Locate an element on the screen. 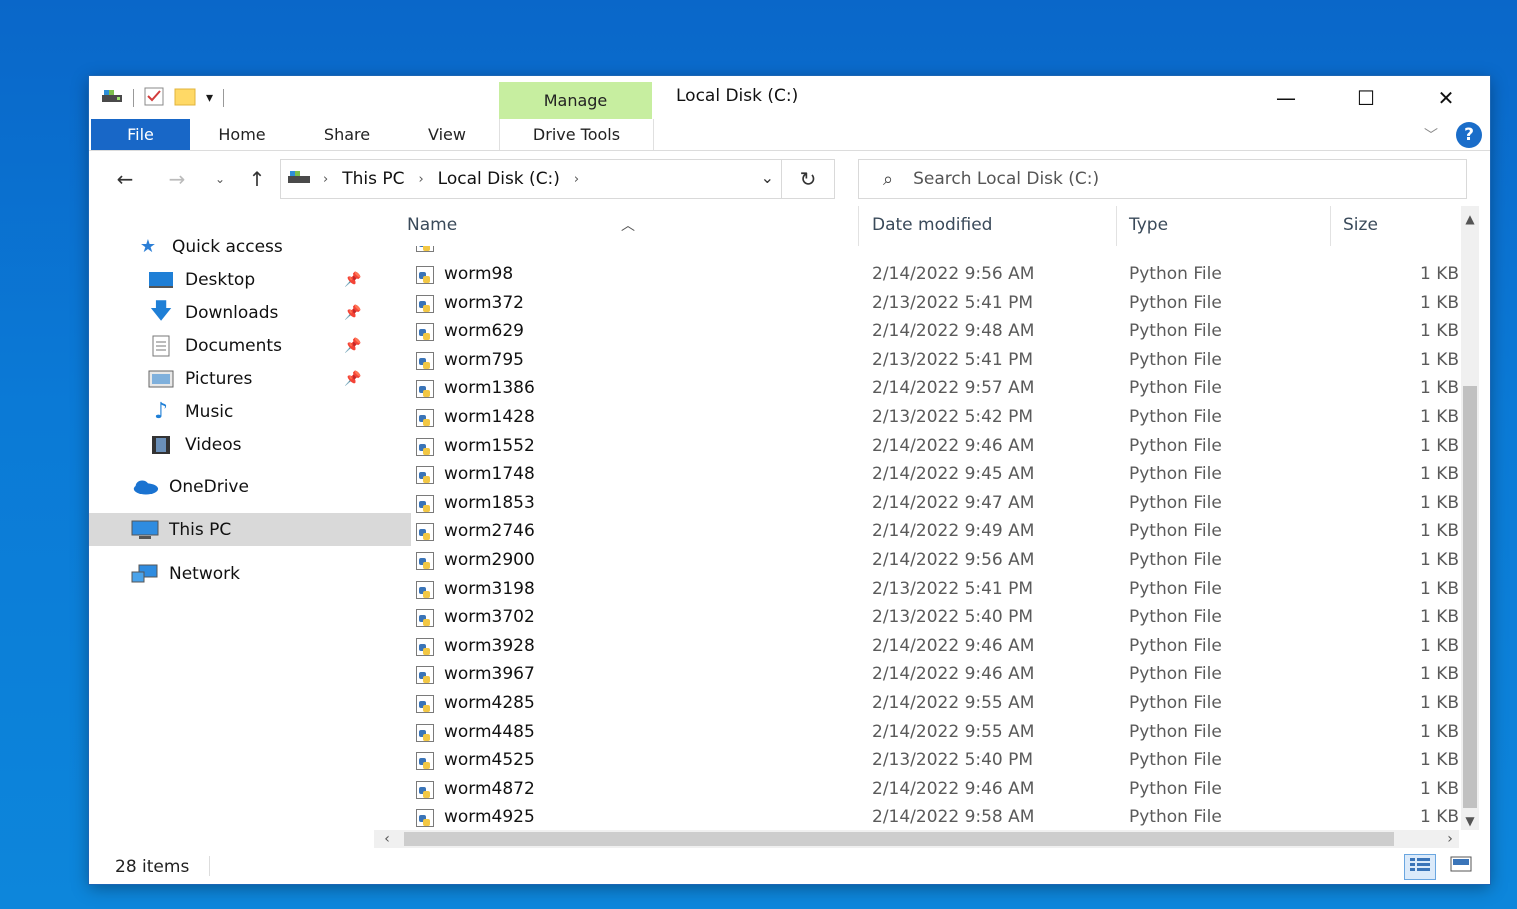 The image size is (1517, 909). file-date-modified: 2/14/2022 9:56 AM is located at coordinates (953, 274).